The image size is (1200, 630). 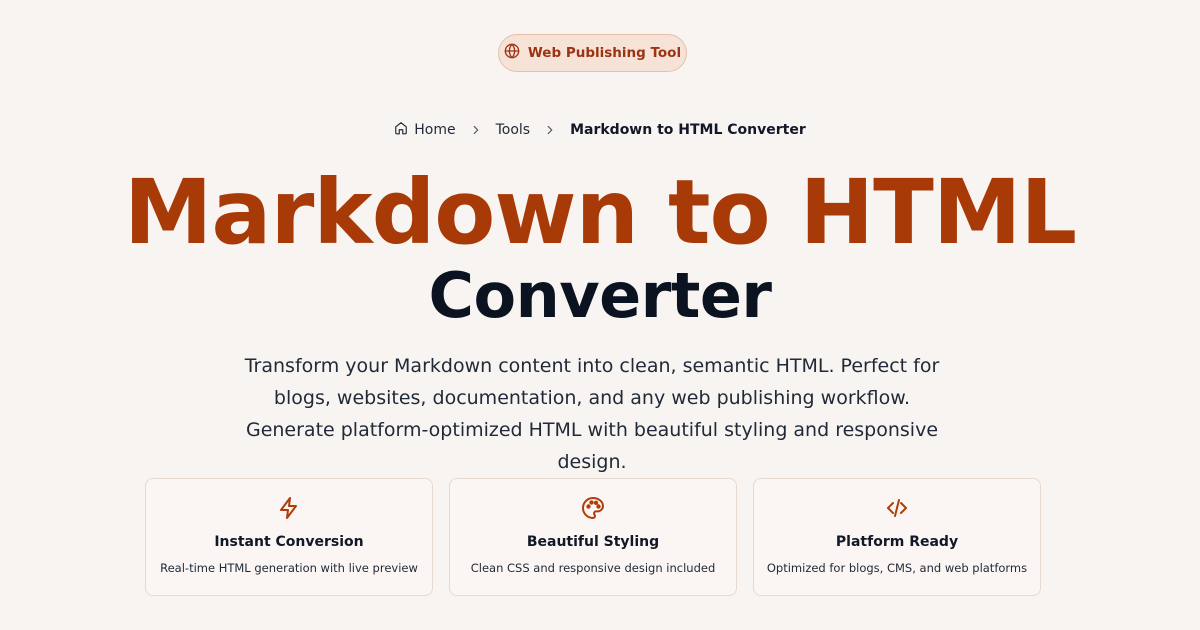 I want to click on home-icon, so click(x=401, y=130).